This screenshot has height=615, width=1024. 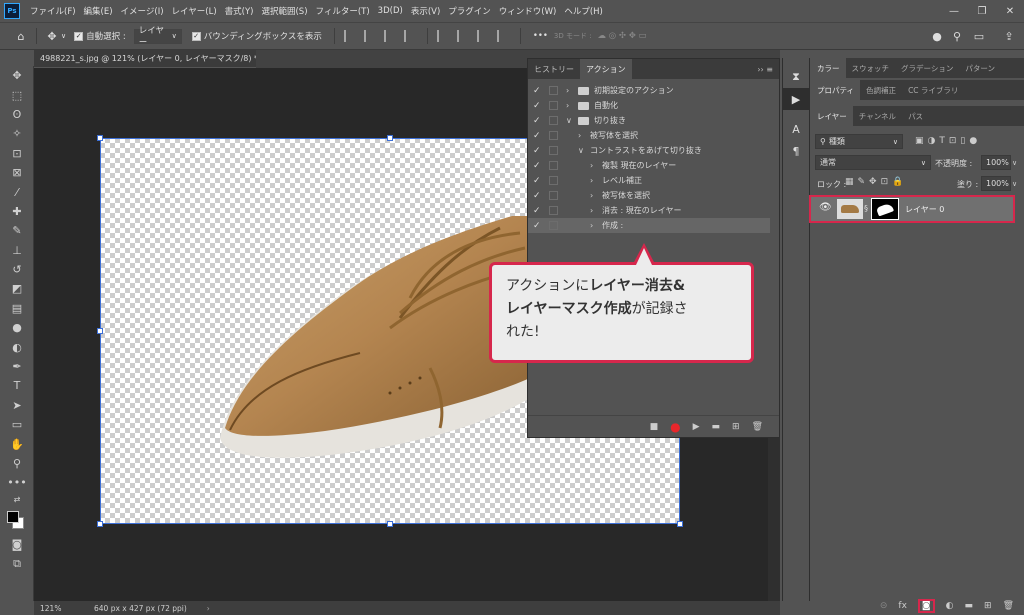 I want to click on swap-colors-icon: ⇄, so click(x=17, y=500).